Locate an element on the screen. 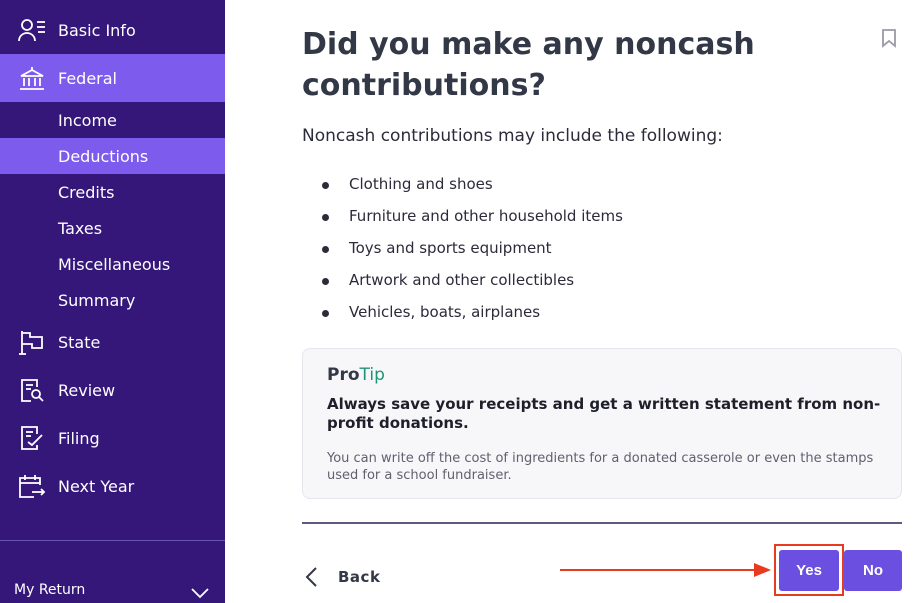 The height and width of the screenshot is (603, 922). back-button: Back is located at coordinates (341, 577).